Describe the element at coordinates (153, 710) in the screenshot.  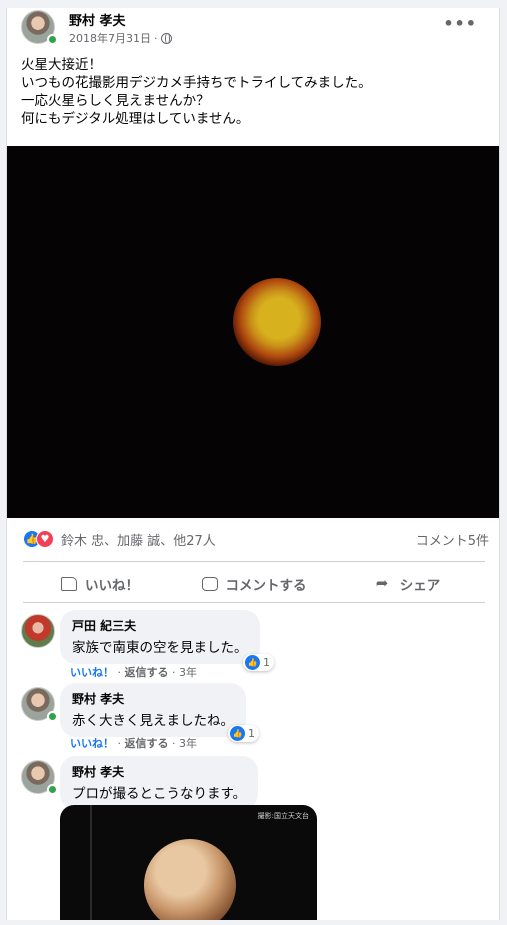
I see `comment-bubble: 野村 孝夫 赤く大きく見えましたね。` at that location.